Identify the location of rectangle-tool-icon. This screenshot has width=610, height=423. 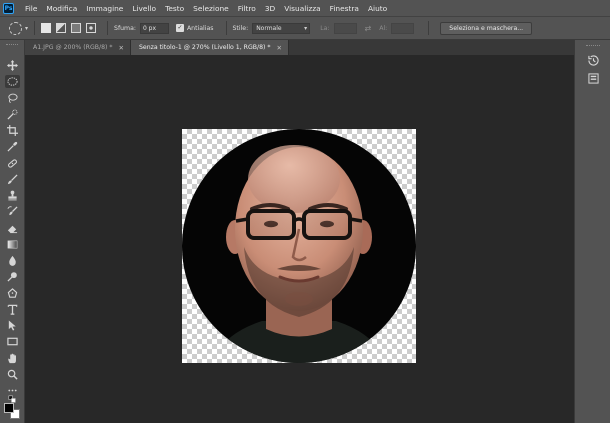
(12, 341).